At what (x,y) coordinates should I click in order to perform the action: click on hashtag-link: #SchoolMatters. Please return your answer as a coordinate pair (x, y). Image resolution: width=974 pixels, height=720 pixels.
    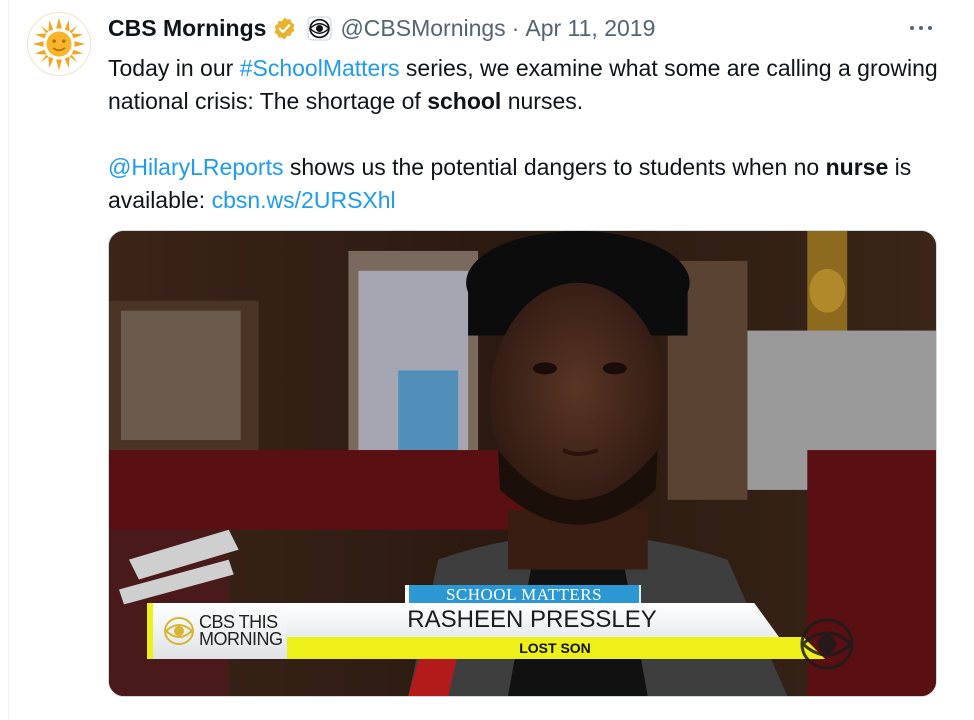
    Looking at the image, I should click on (320, 68).